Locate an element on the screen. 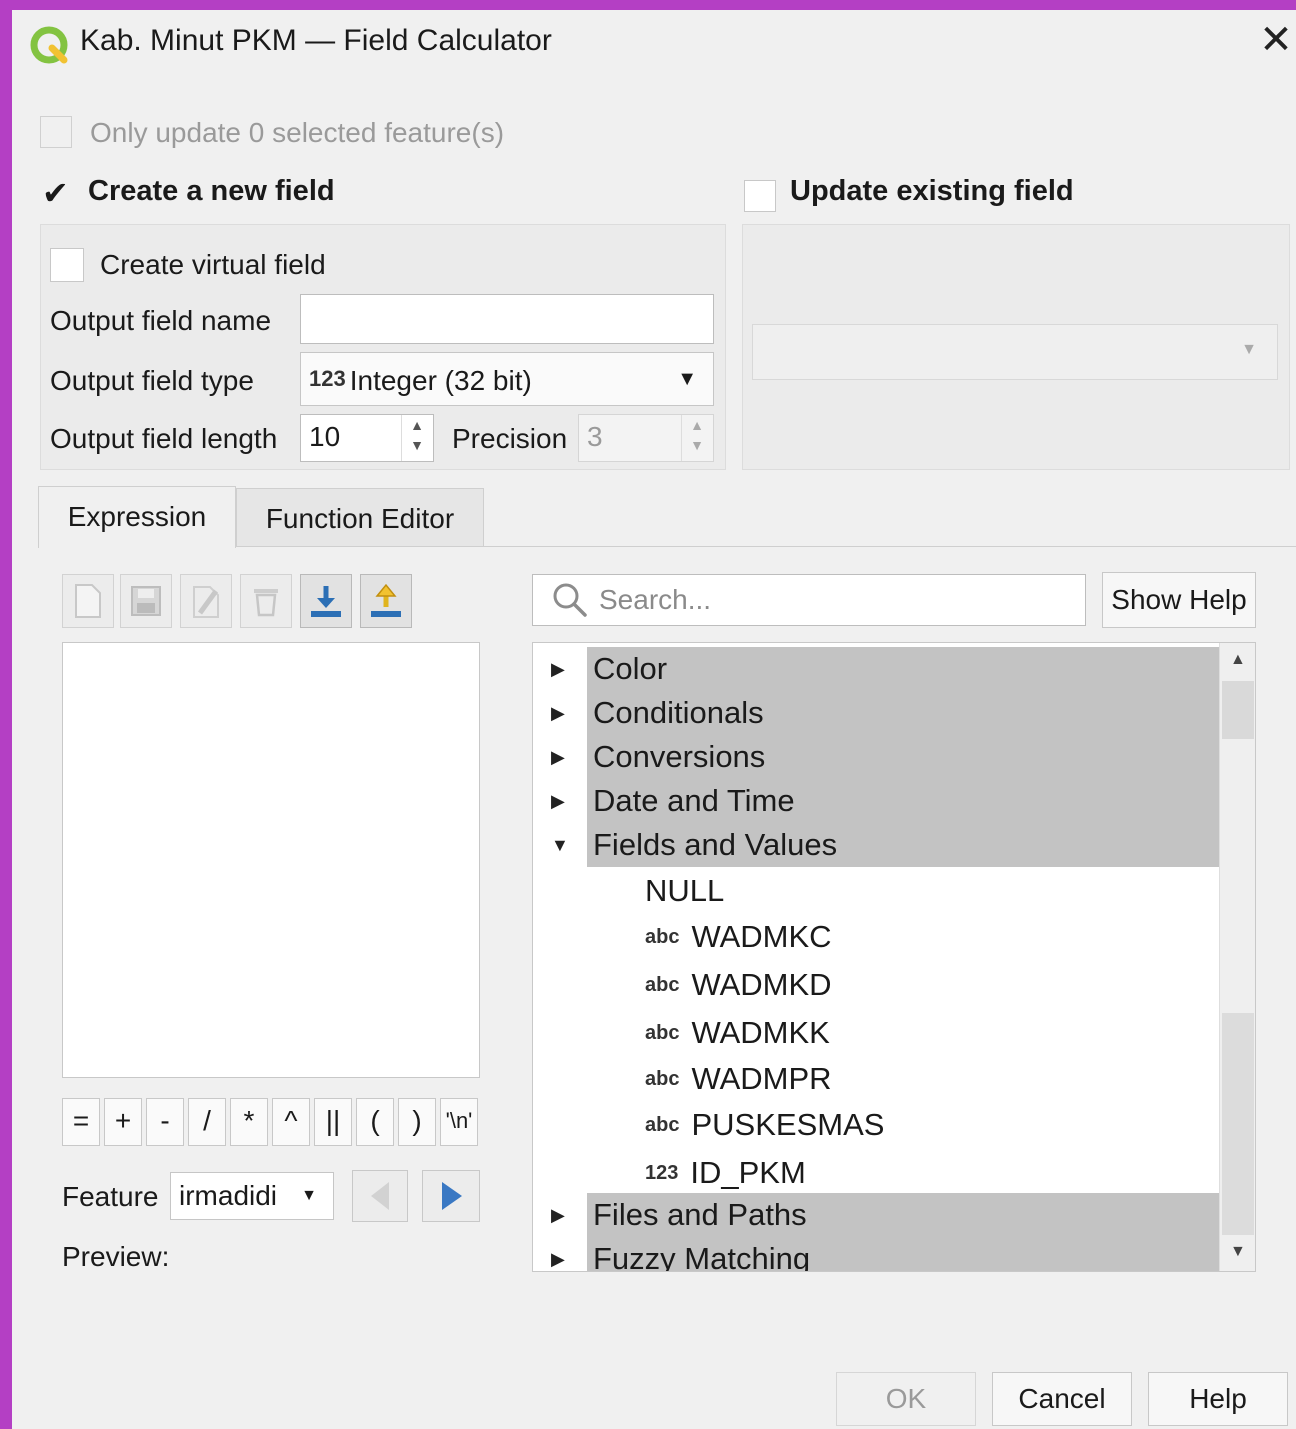 The width and height of the screenshot is (1296, 1429). collapse-arrow-icon: ▼ is located at coordinates (560, 845).